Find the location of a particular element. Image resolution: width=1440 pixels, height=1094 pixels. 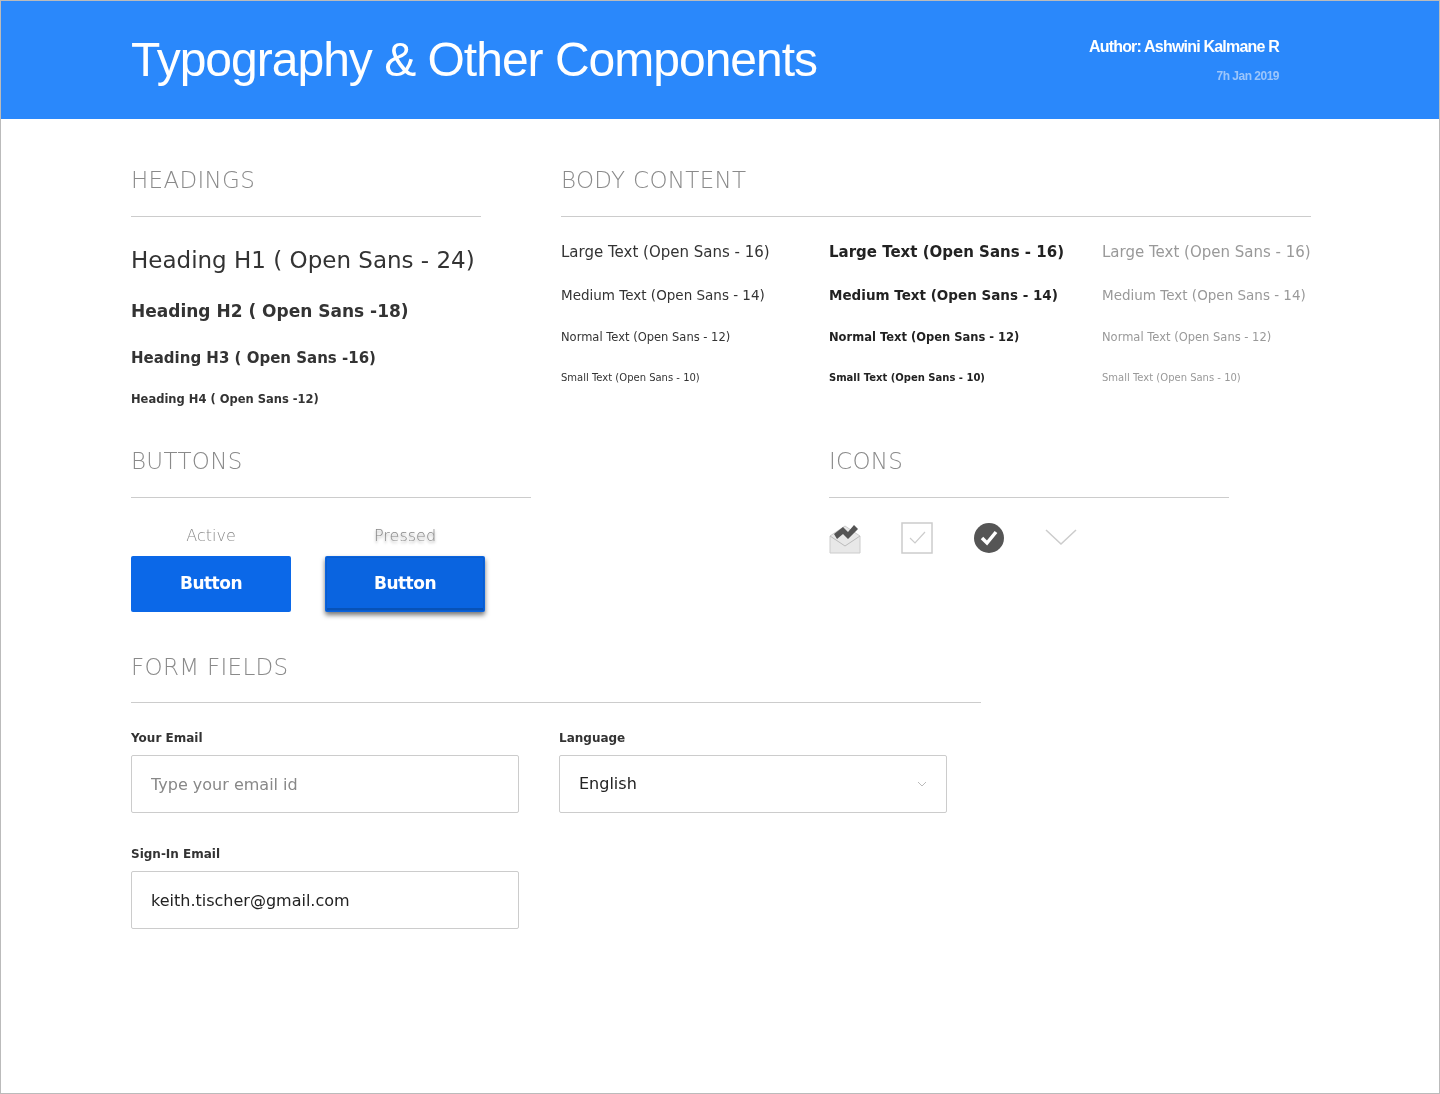

section-title: BUTTONS is located at coordinates (331, 471).